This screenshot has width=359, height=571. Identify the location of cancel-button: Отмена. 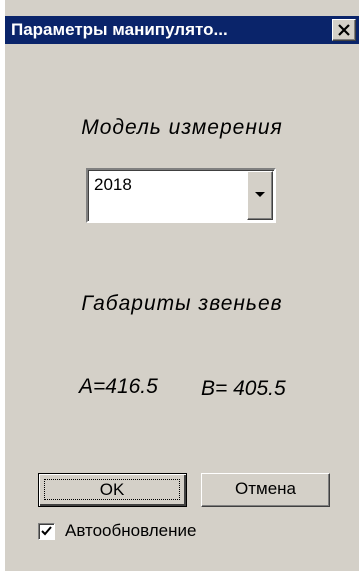
(265, 490).